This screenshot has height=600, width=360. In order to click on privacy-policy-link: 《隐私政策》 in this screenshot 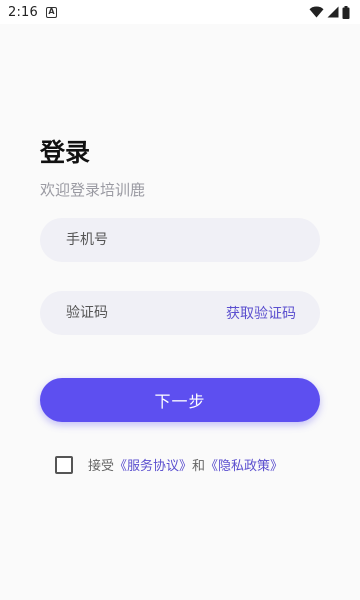, I will do `click(244, 466)`.